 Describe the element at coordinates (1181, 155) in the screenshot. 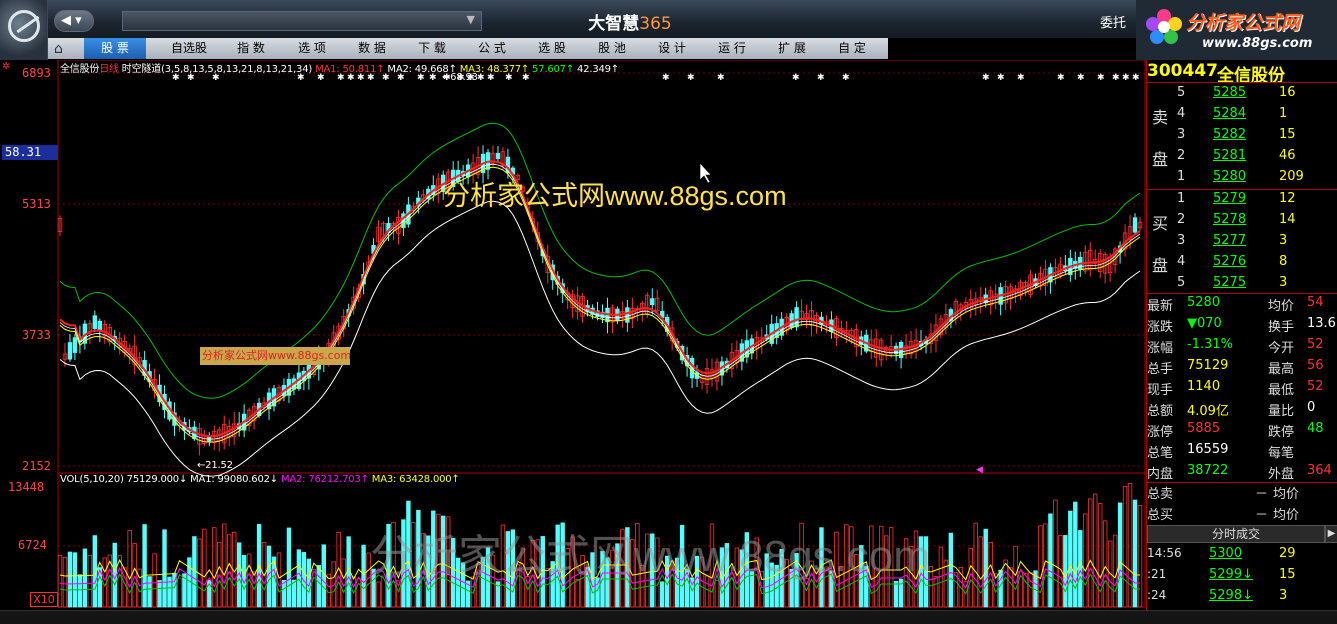

I see `sell-level: 2` at that location.